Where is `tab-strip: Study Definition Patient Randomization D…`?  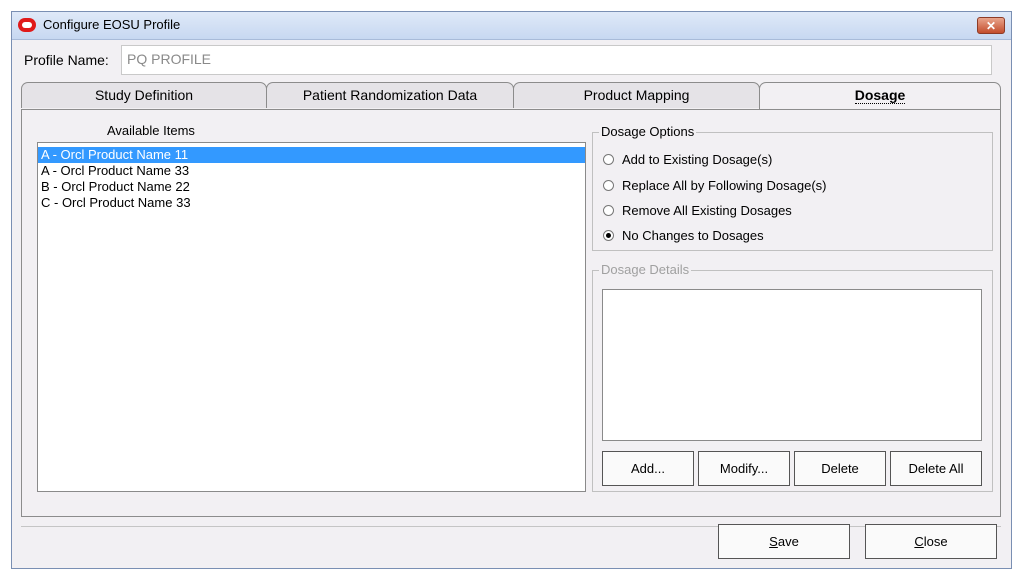 tab-strip: Study Definition Patient Randomization D… is located at coordinates (511, 96).